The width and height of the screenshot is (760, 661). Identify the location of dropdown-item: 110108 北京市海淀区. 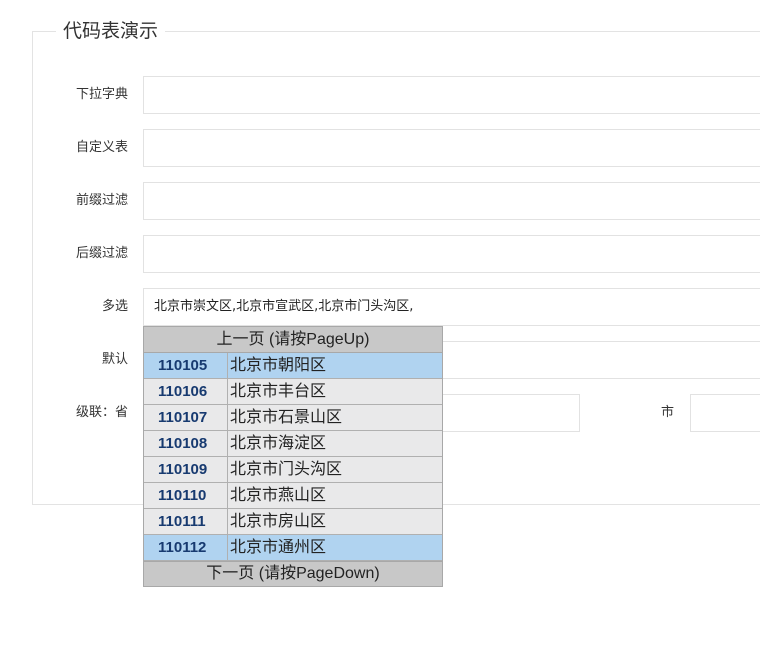
(293, 444).